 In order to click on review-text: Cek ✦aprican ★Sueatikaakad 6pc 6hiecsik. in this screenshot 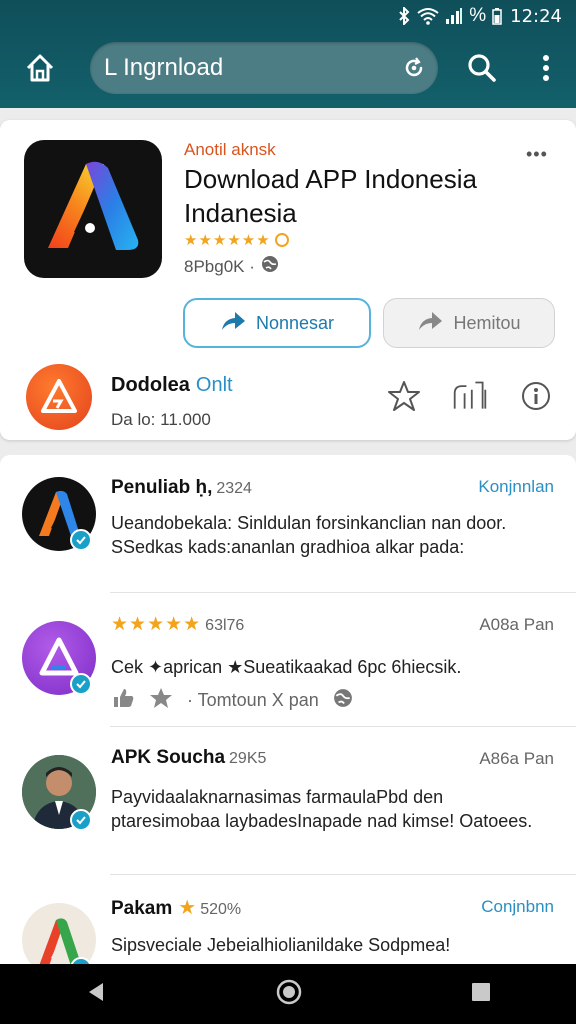, I will do `click(286, 667)`.